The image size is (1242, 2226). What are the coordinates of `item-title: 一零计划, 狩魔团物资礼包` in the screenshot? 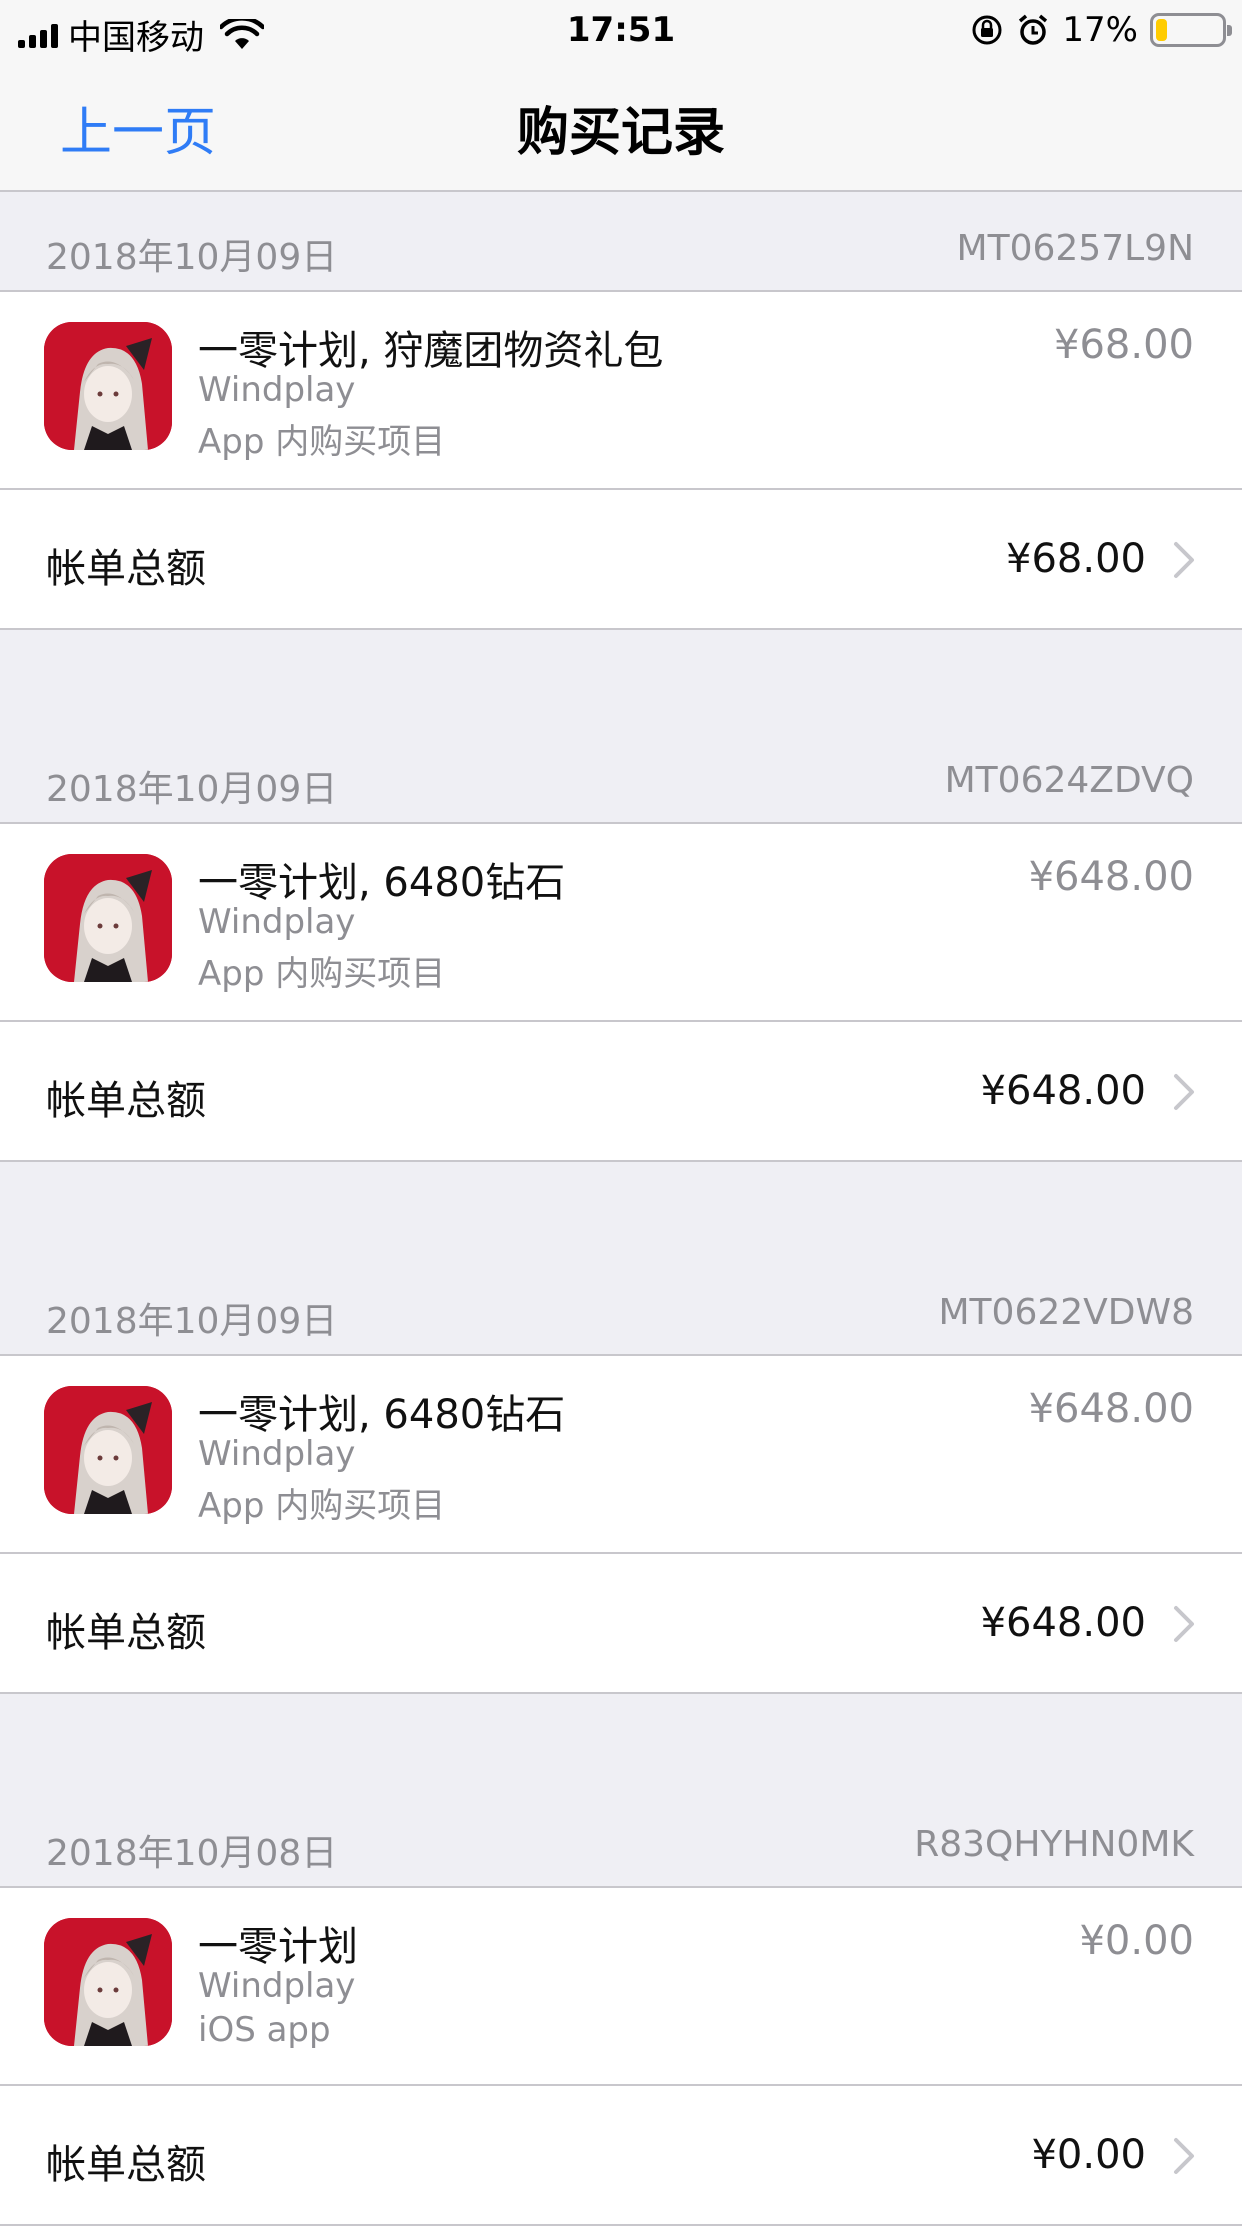 It's located at (431, 351).